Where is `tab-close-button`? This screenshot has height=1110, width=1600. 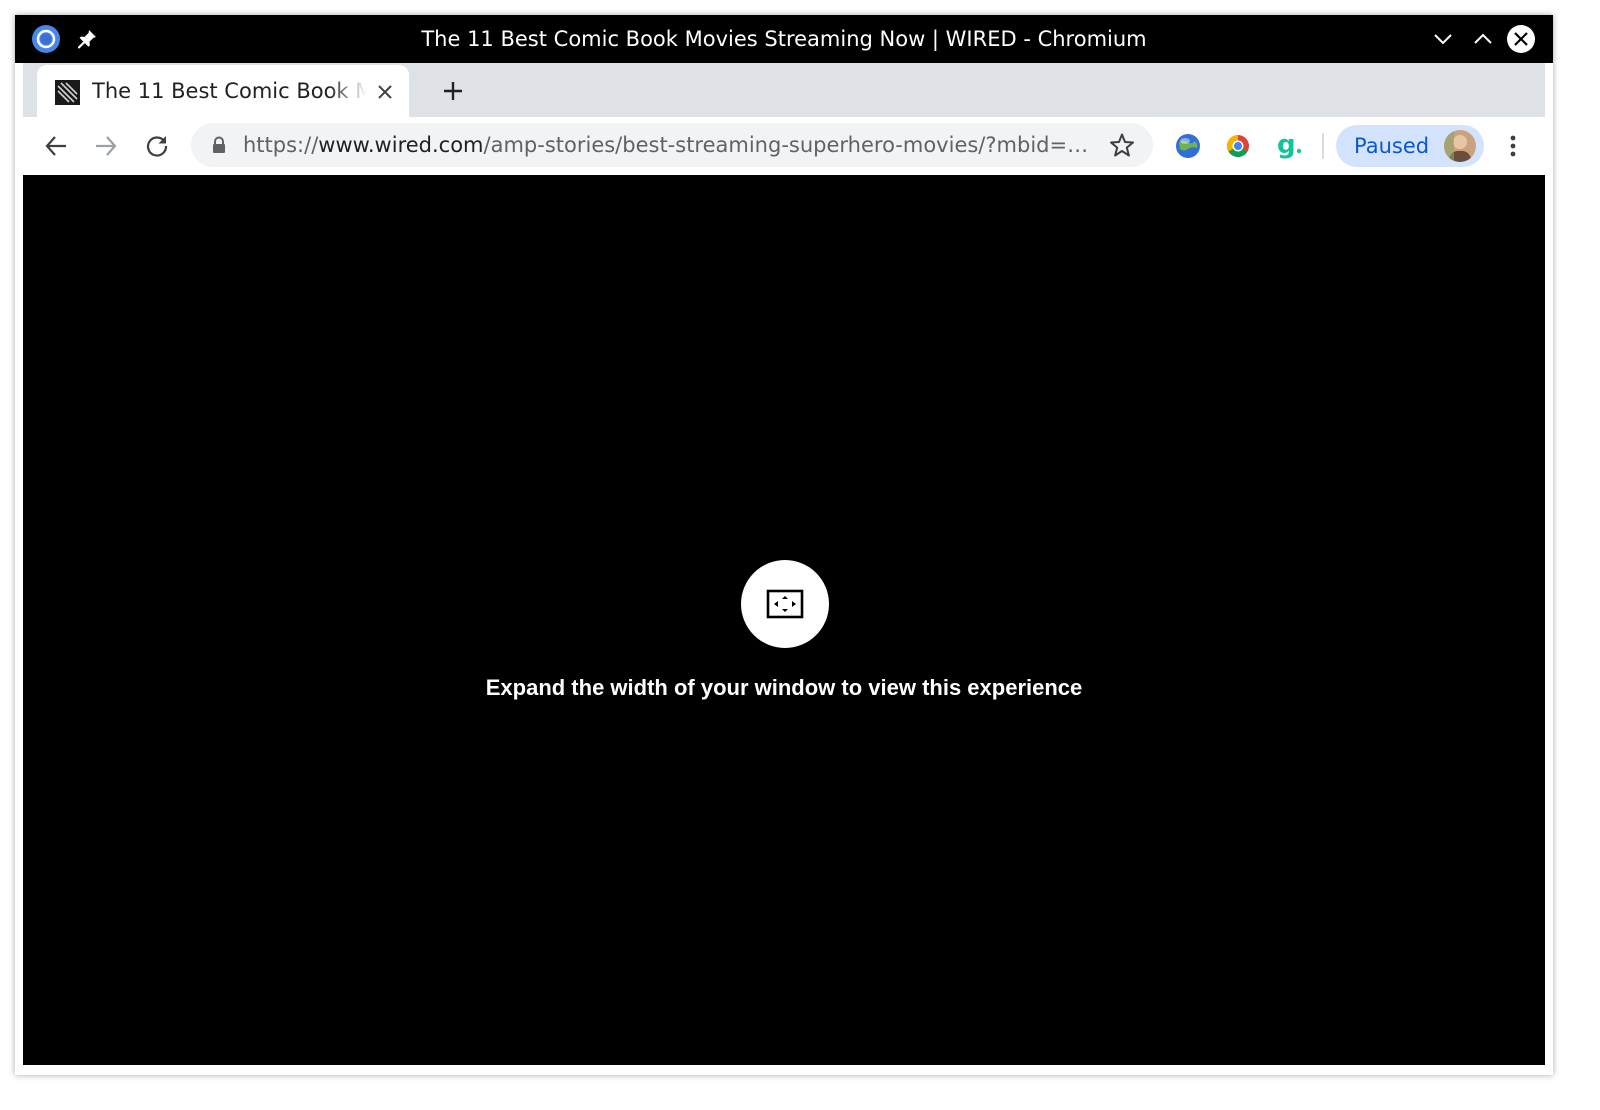
tab-close-button is located at coordinates (385, 92).